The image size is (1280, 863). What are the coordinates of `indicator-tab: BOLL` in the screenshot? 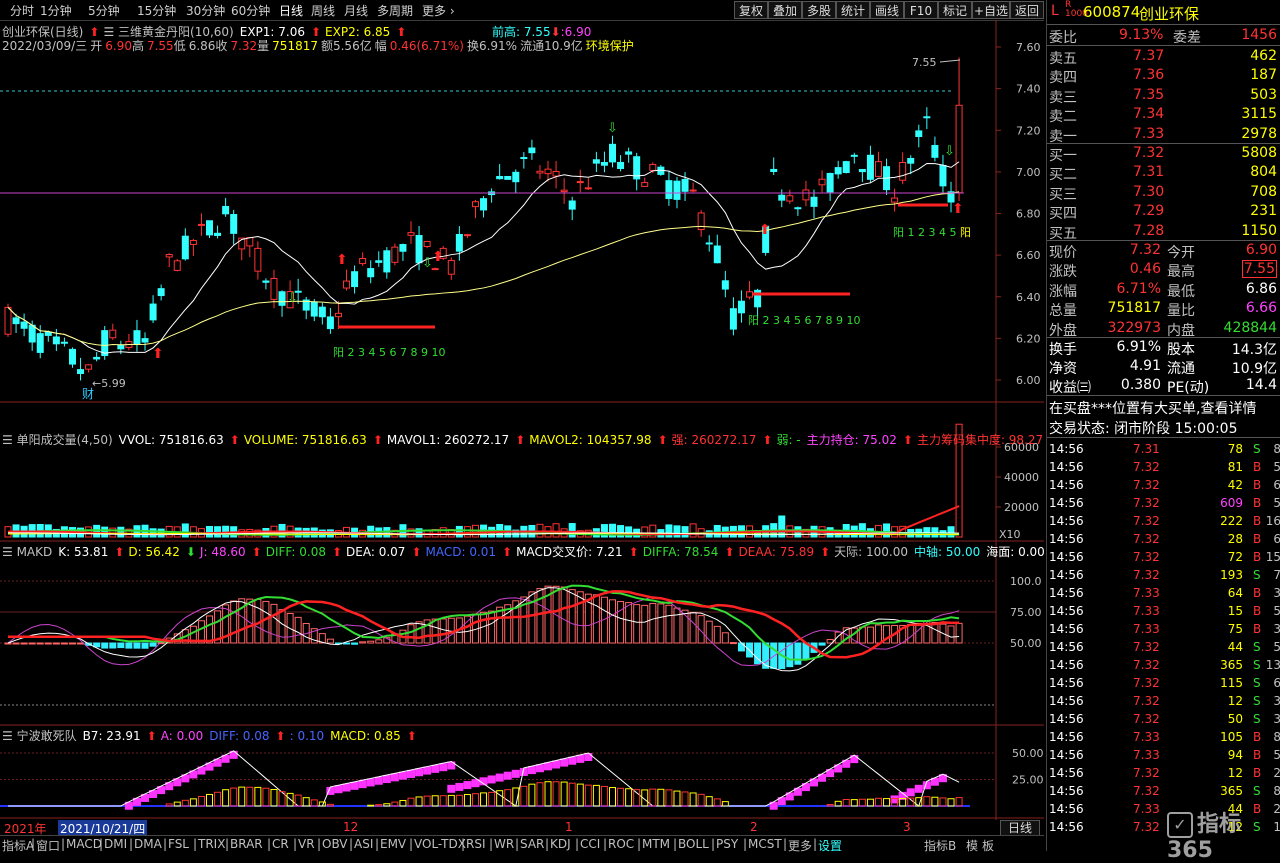 It's located at (693, 844).